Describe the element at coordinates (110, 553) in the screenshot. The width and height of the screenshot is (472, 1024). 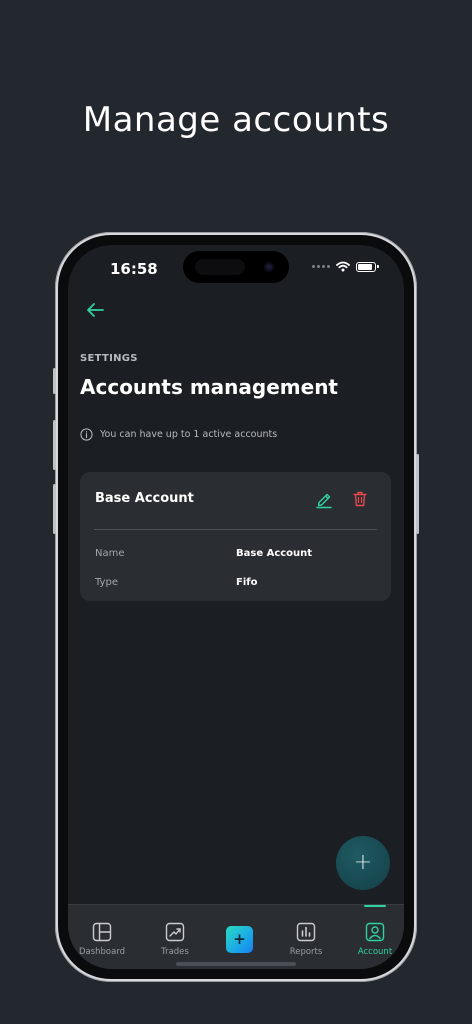
I see `field-label-name: Name` at that location.